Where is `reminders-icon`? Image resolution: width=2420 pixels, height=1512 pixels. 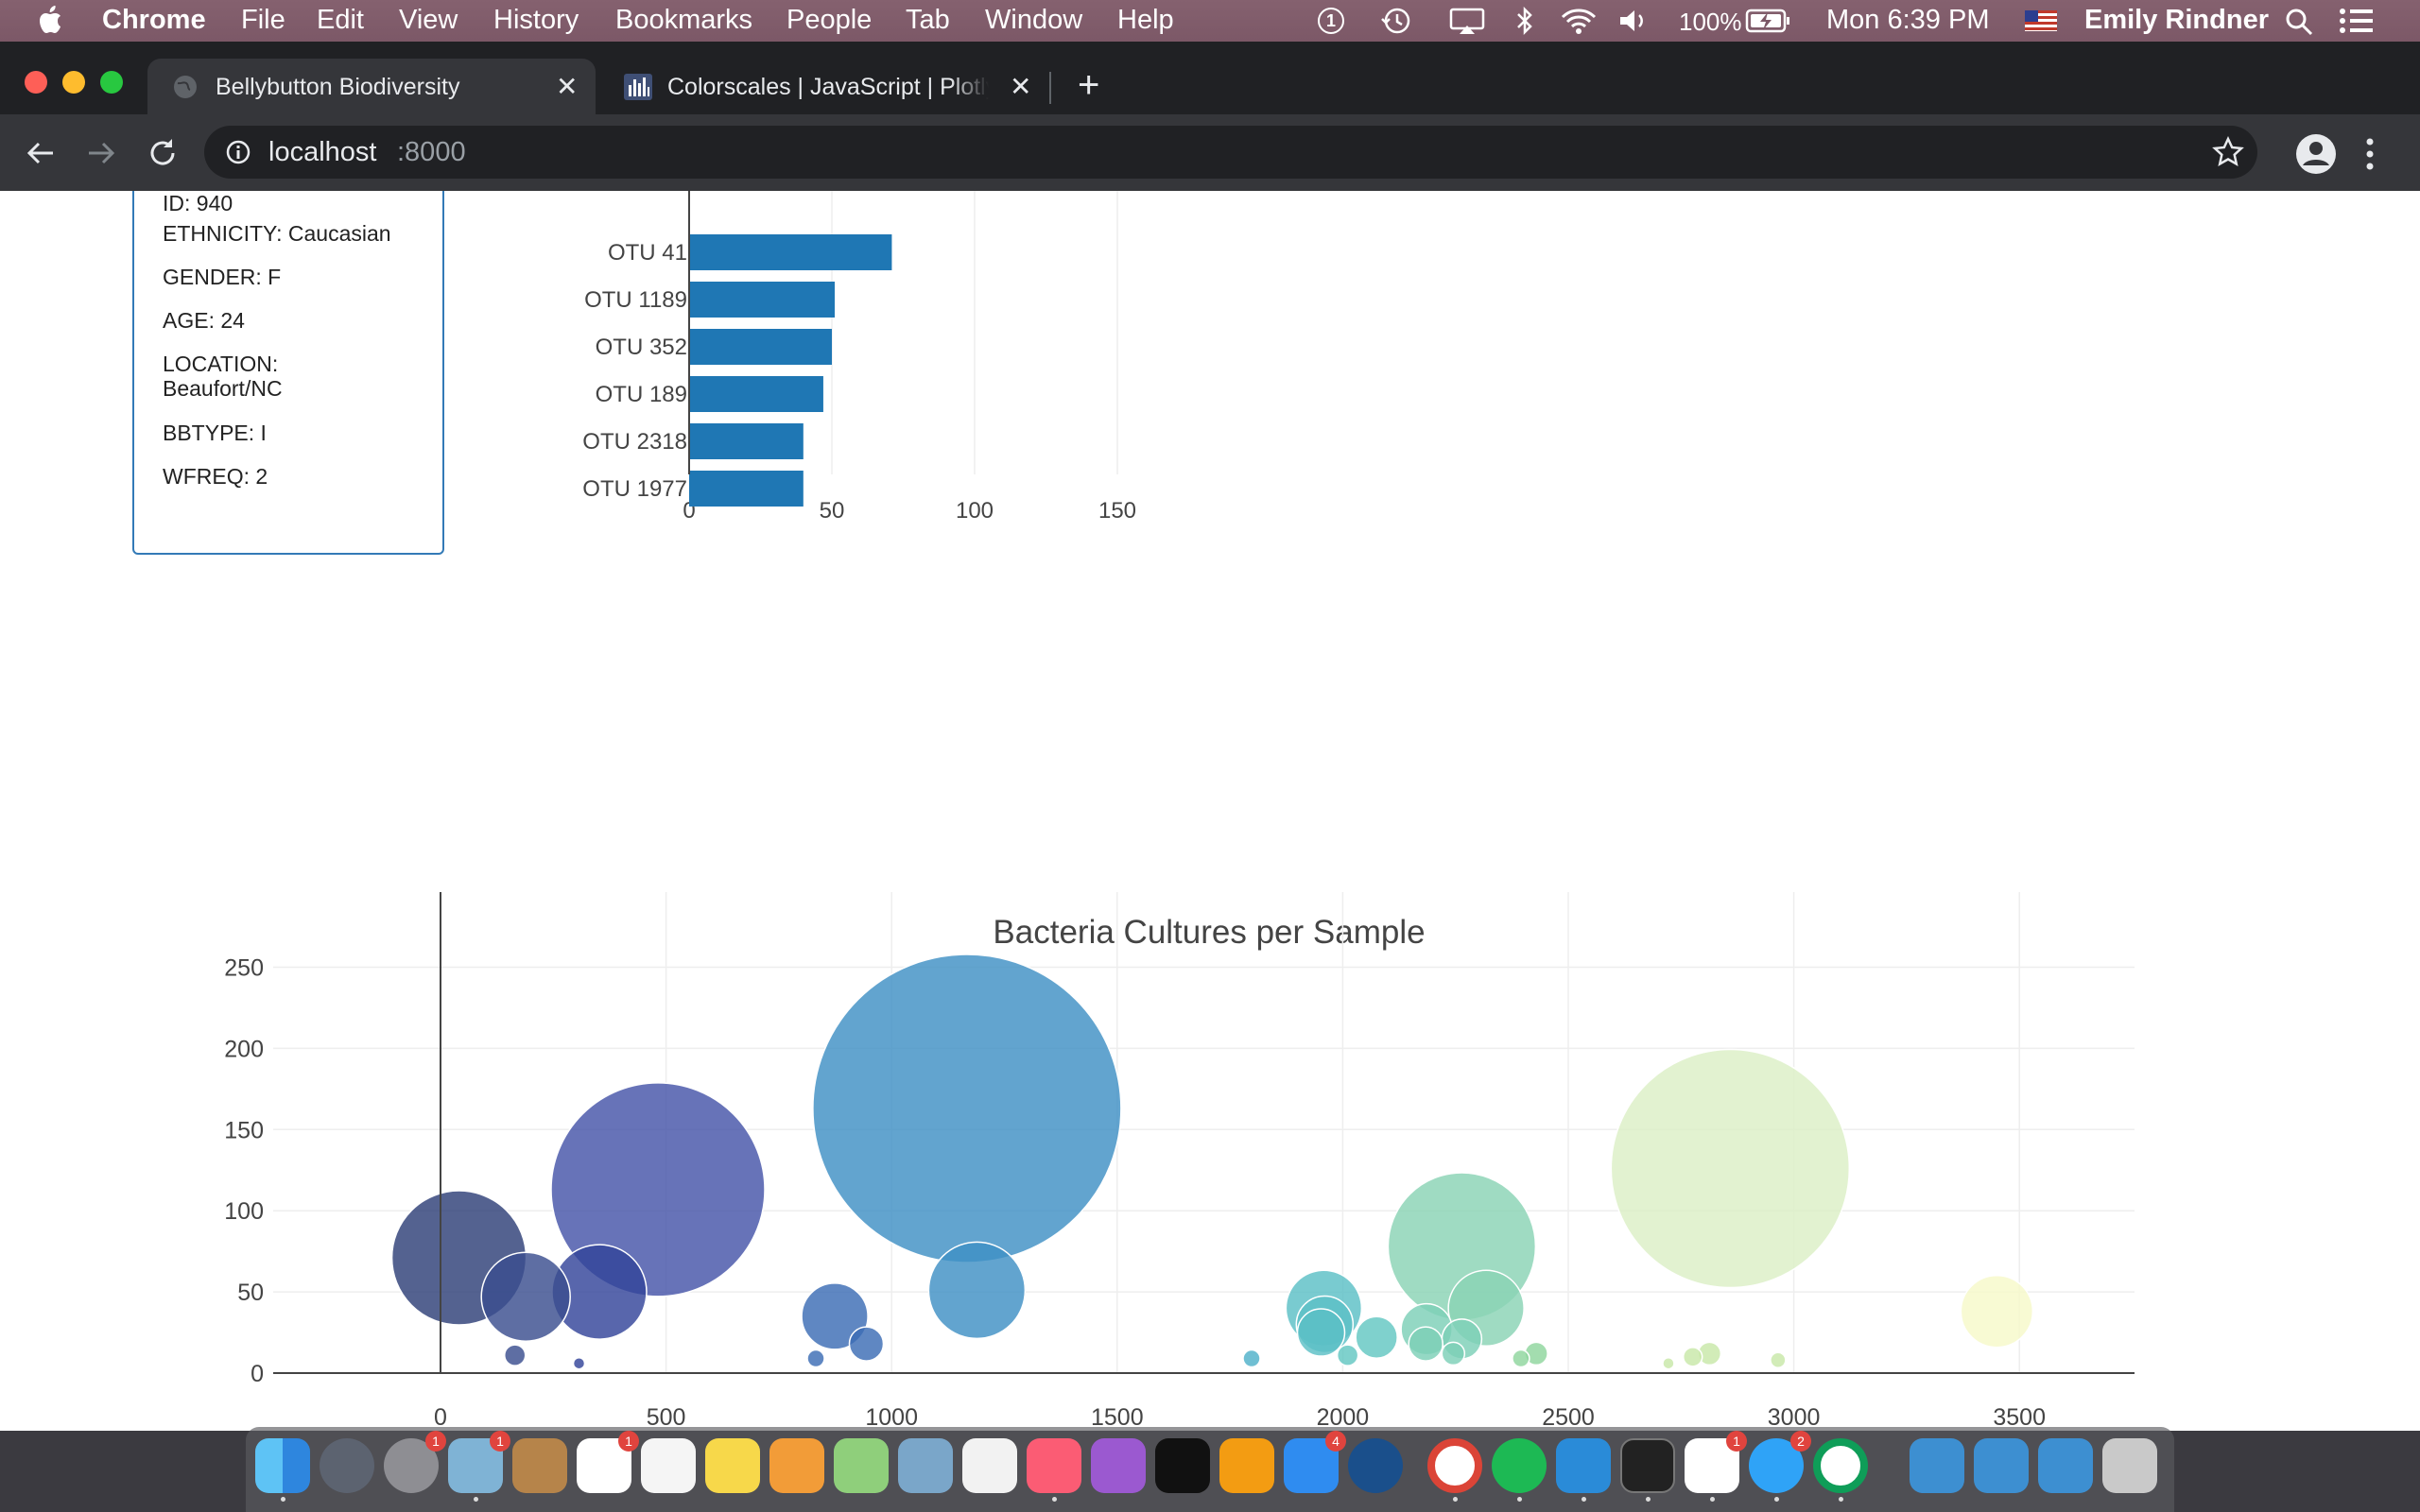
reminders-icon is located at coordinates (668, 1465).